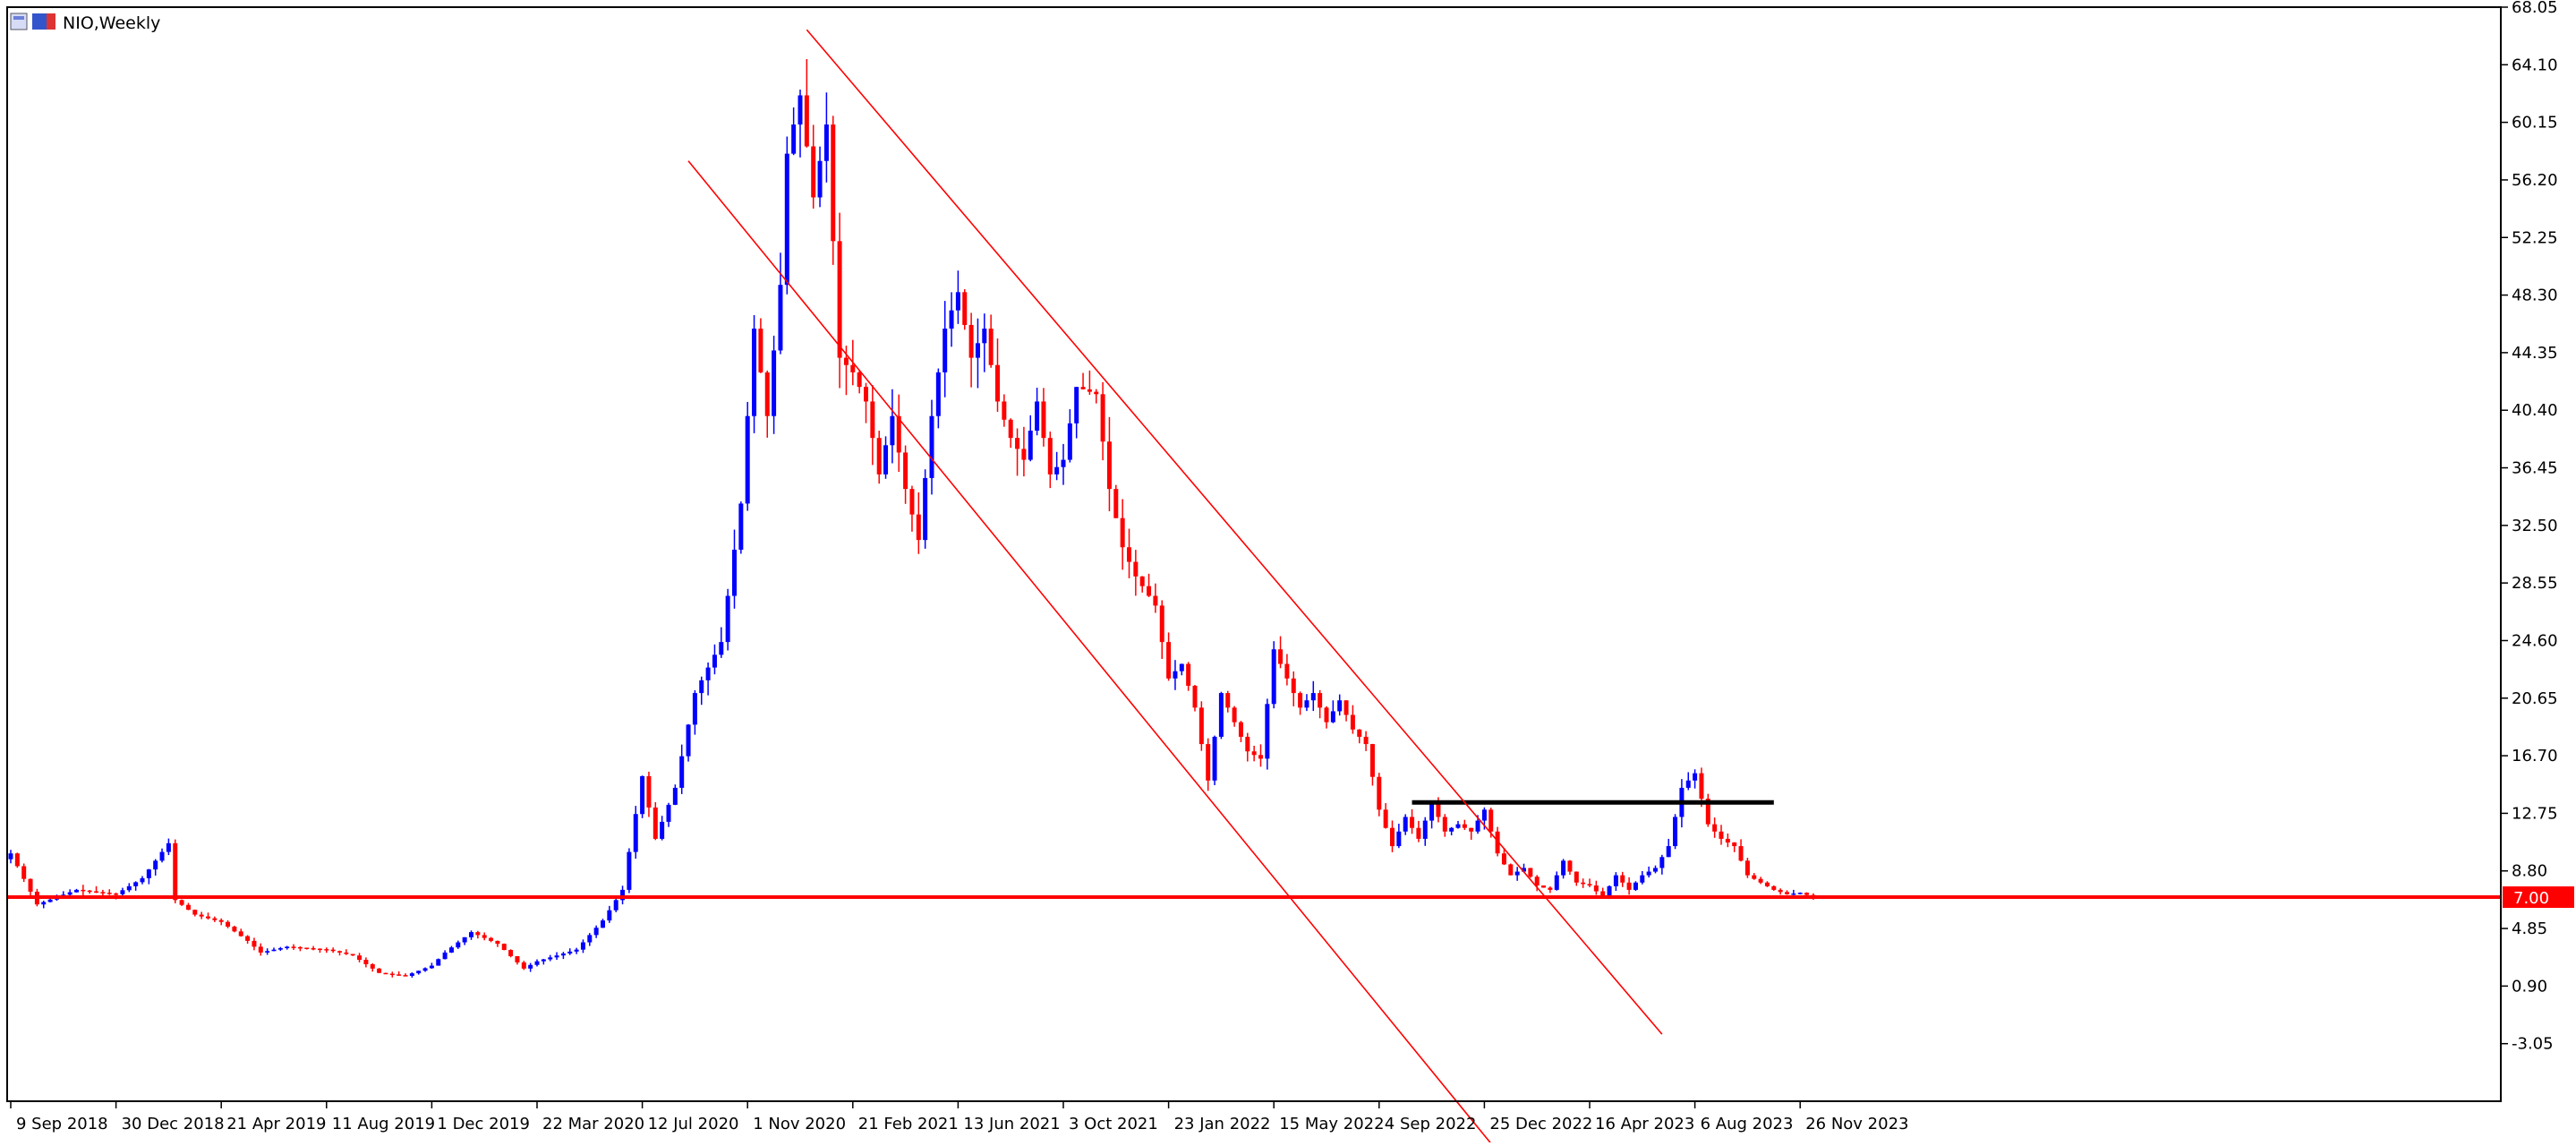  Describe the element at coordinates (1540, 1124) in the screenshot. I see `x-tick-label: 25 Dec 2022` at that location.